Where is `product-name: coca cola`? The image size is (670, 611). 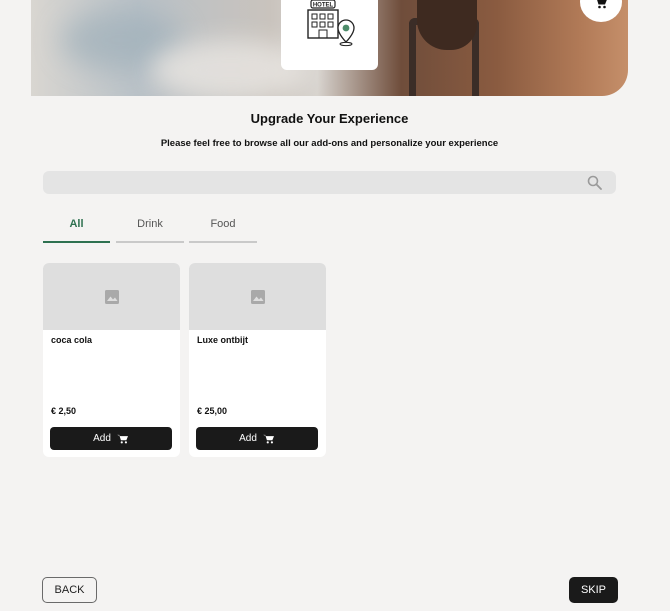 product-name: coca cola is located at coordinates (72, 340).